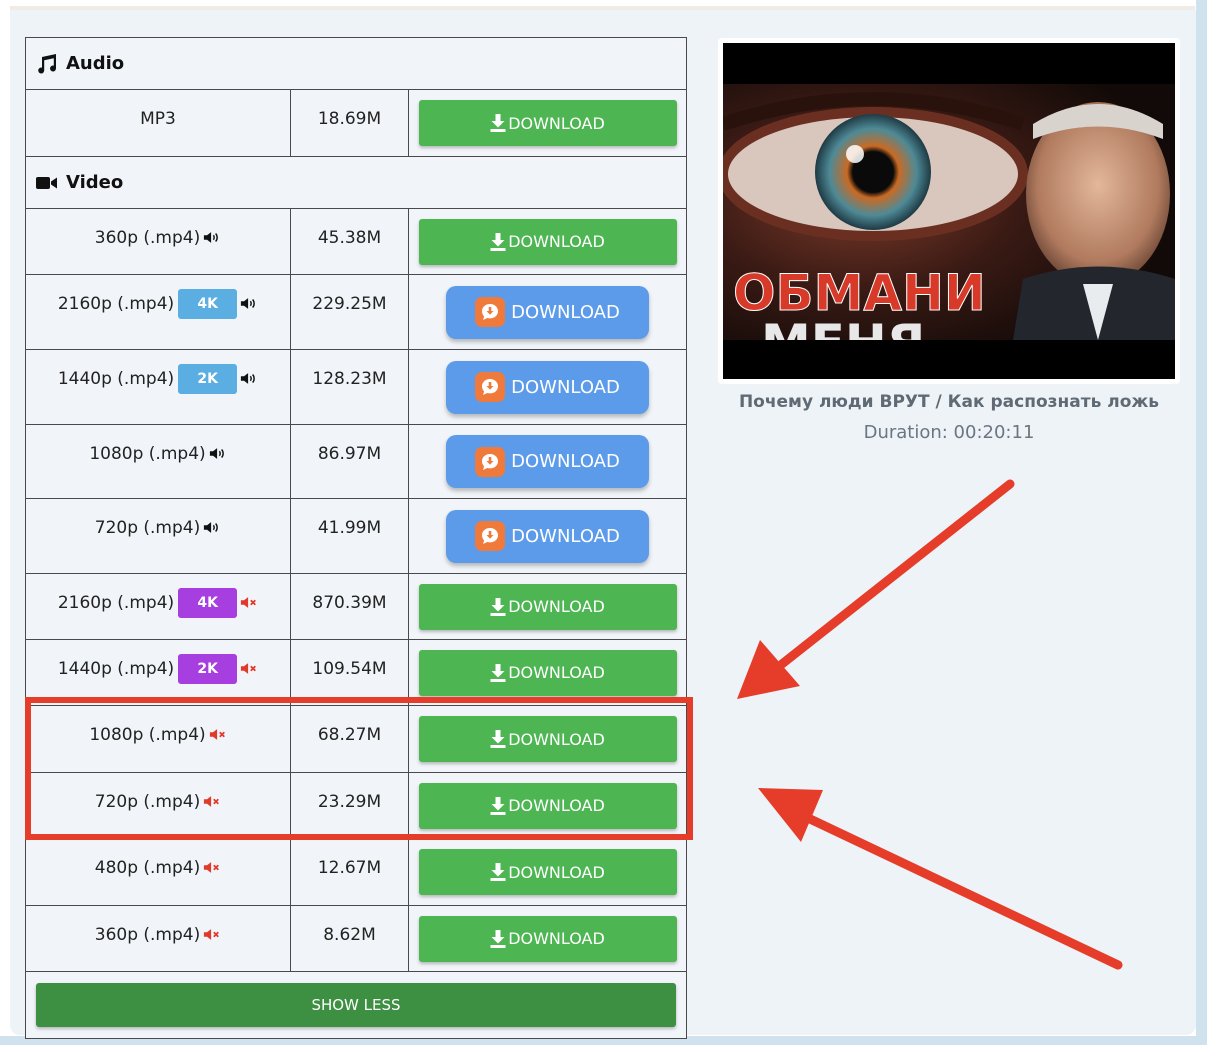  What do you see at coordinates (356, 183) in the screenshot?
I see `video-section-header: Video` at bounding box center [356, 183].